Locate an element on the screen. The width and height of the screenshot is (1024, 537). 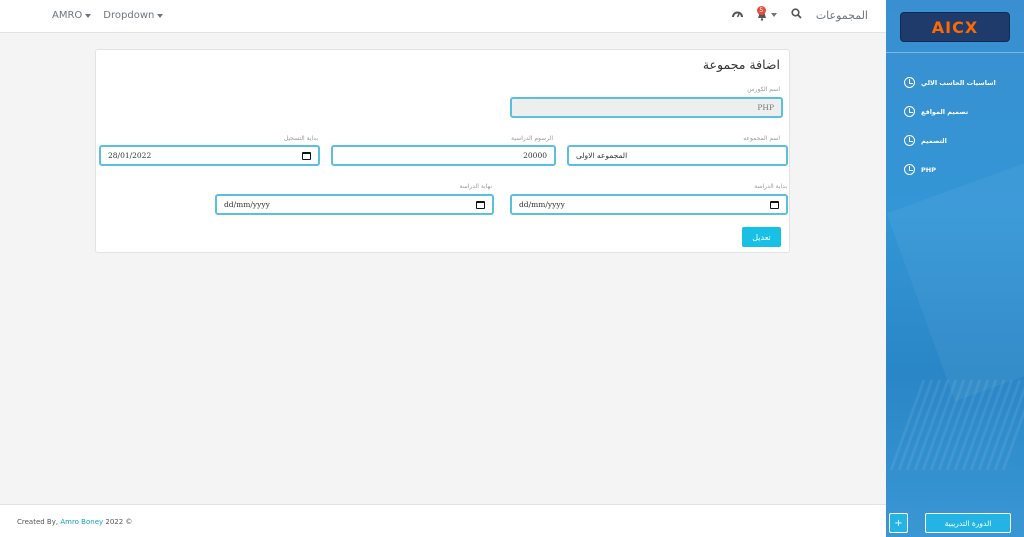
page-nav-title: المجموعات is located at coordinates (842, 15).